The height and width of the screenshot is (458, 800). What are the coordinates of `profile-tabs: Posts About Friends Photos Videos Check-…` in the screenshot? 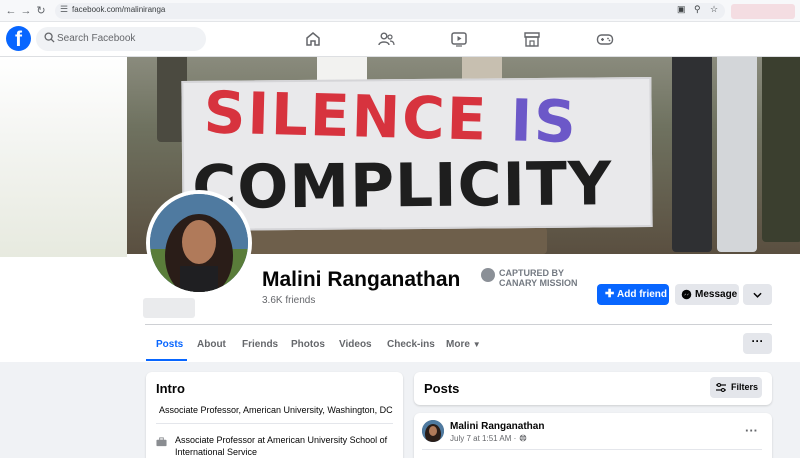 It's located at (400, 343).